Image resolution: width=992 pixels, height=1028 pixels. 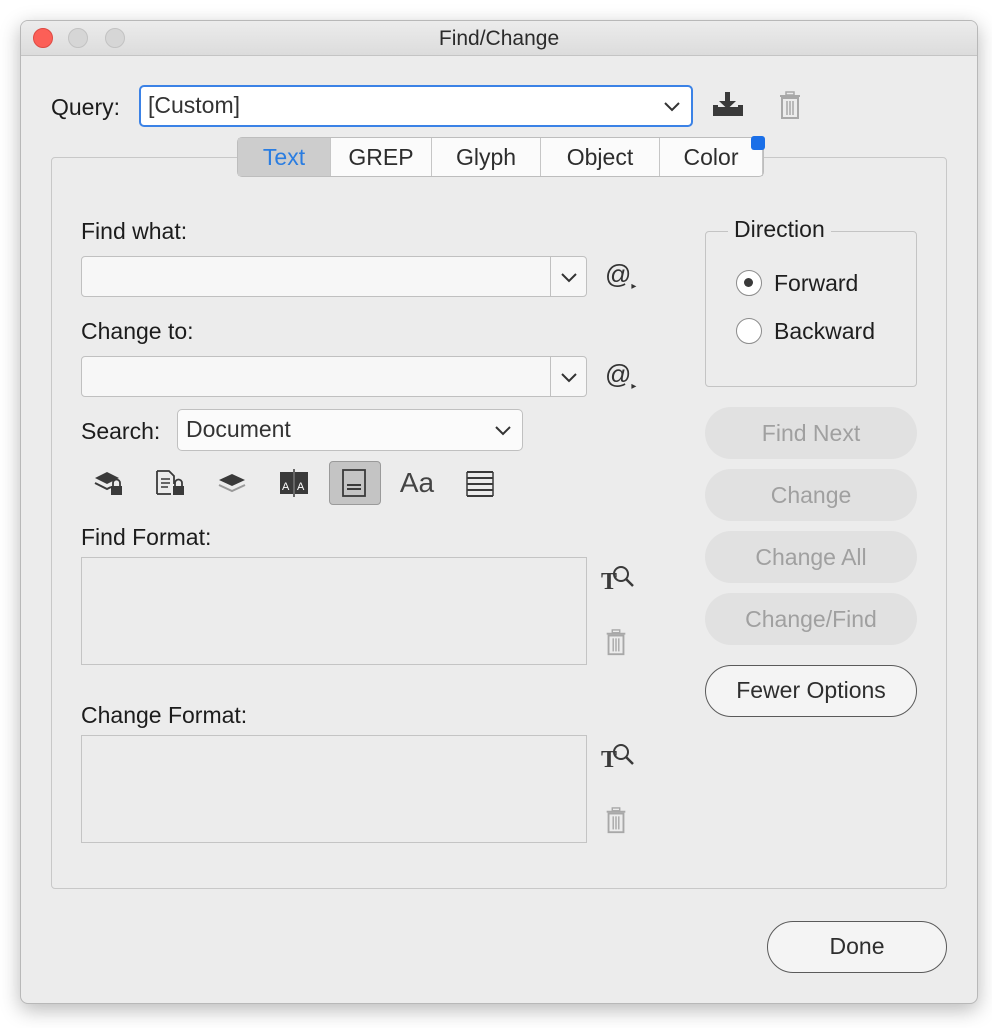 I want to click on change-button: Change, so click(x=811, y=495).